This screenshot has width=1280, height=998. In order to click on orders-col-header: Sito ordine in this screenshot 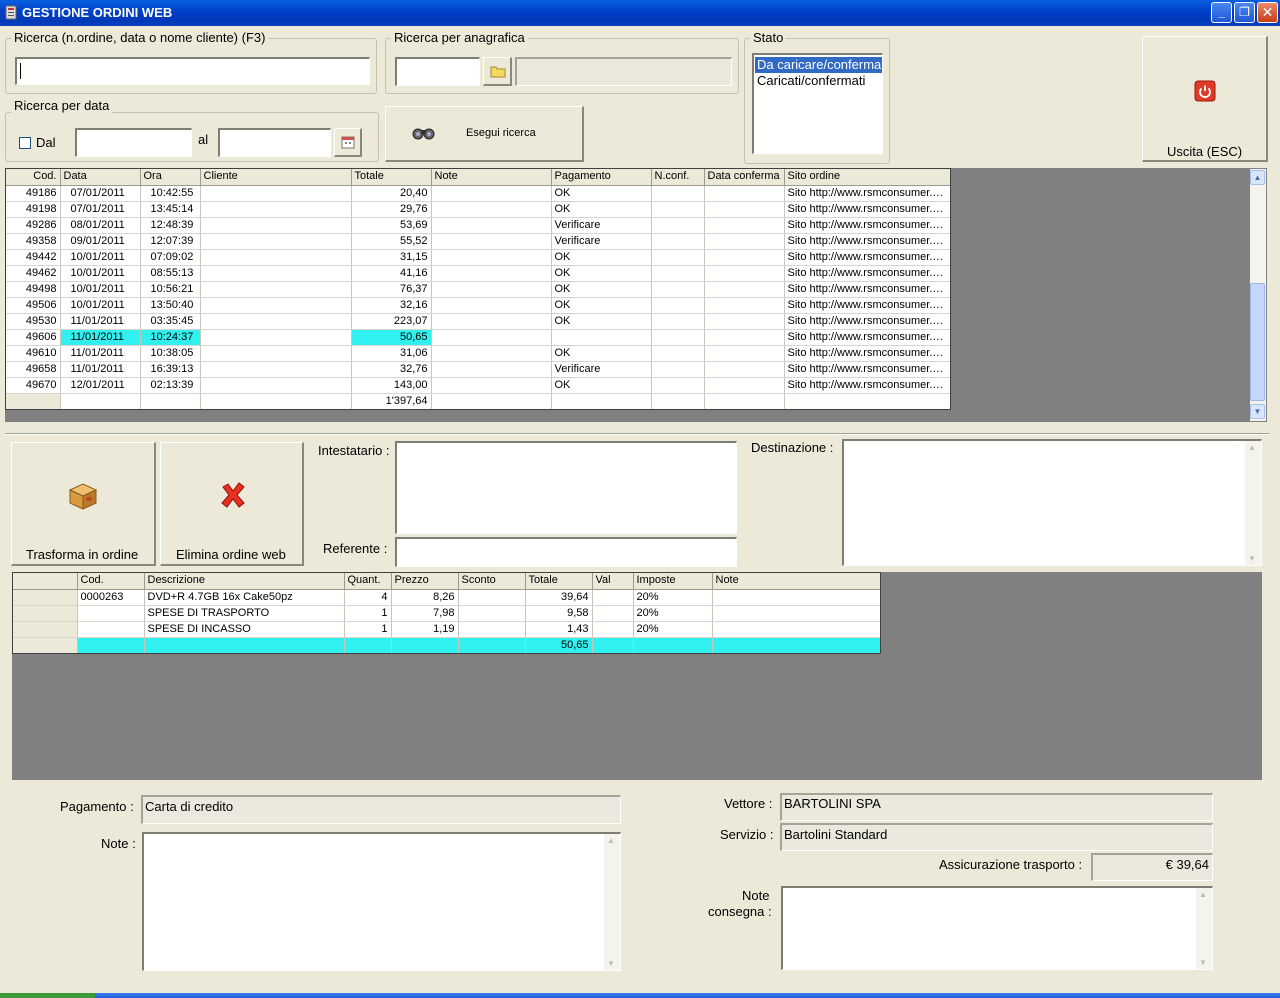, I will do `click(867, 177)`.